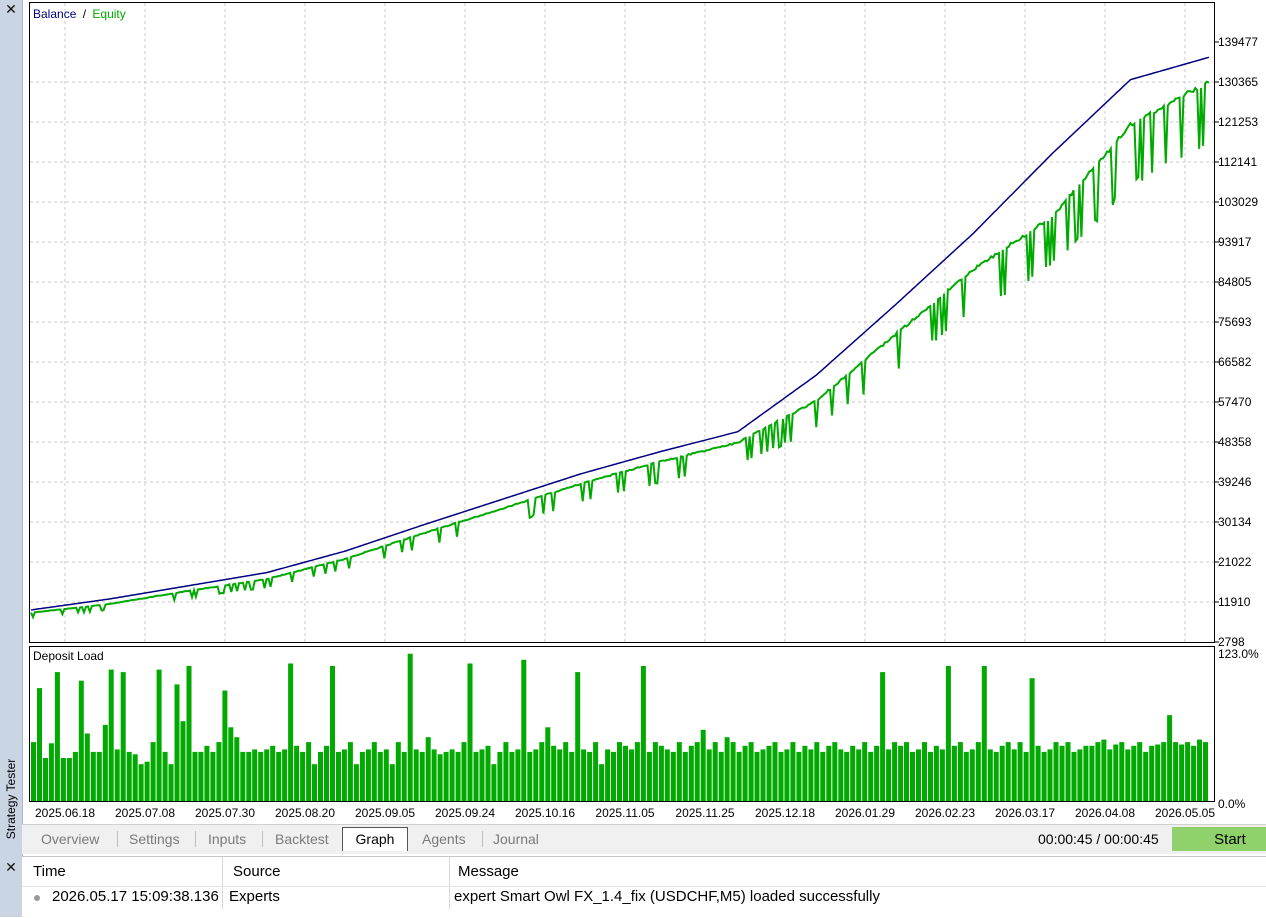 The height and width of the screenshot is (918, 1266). What do you see at coordinates (11, 799) in the screenshot?
I see `strategy-tester-label: Strategy Tester` at bounding box center [11, 799].